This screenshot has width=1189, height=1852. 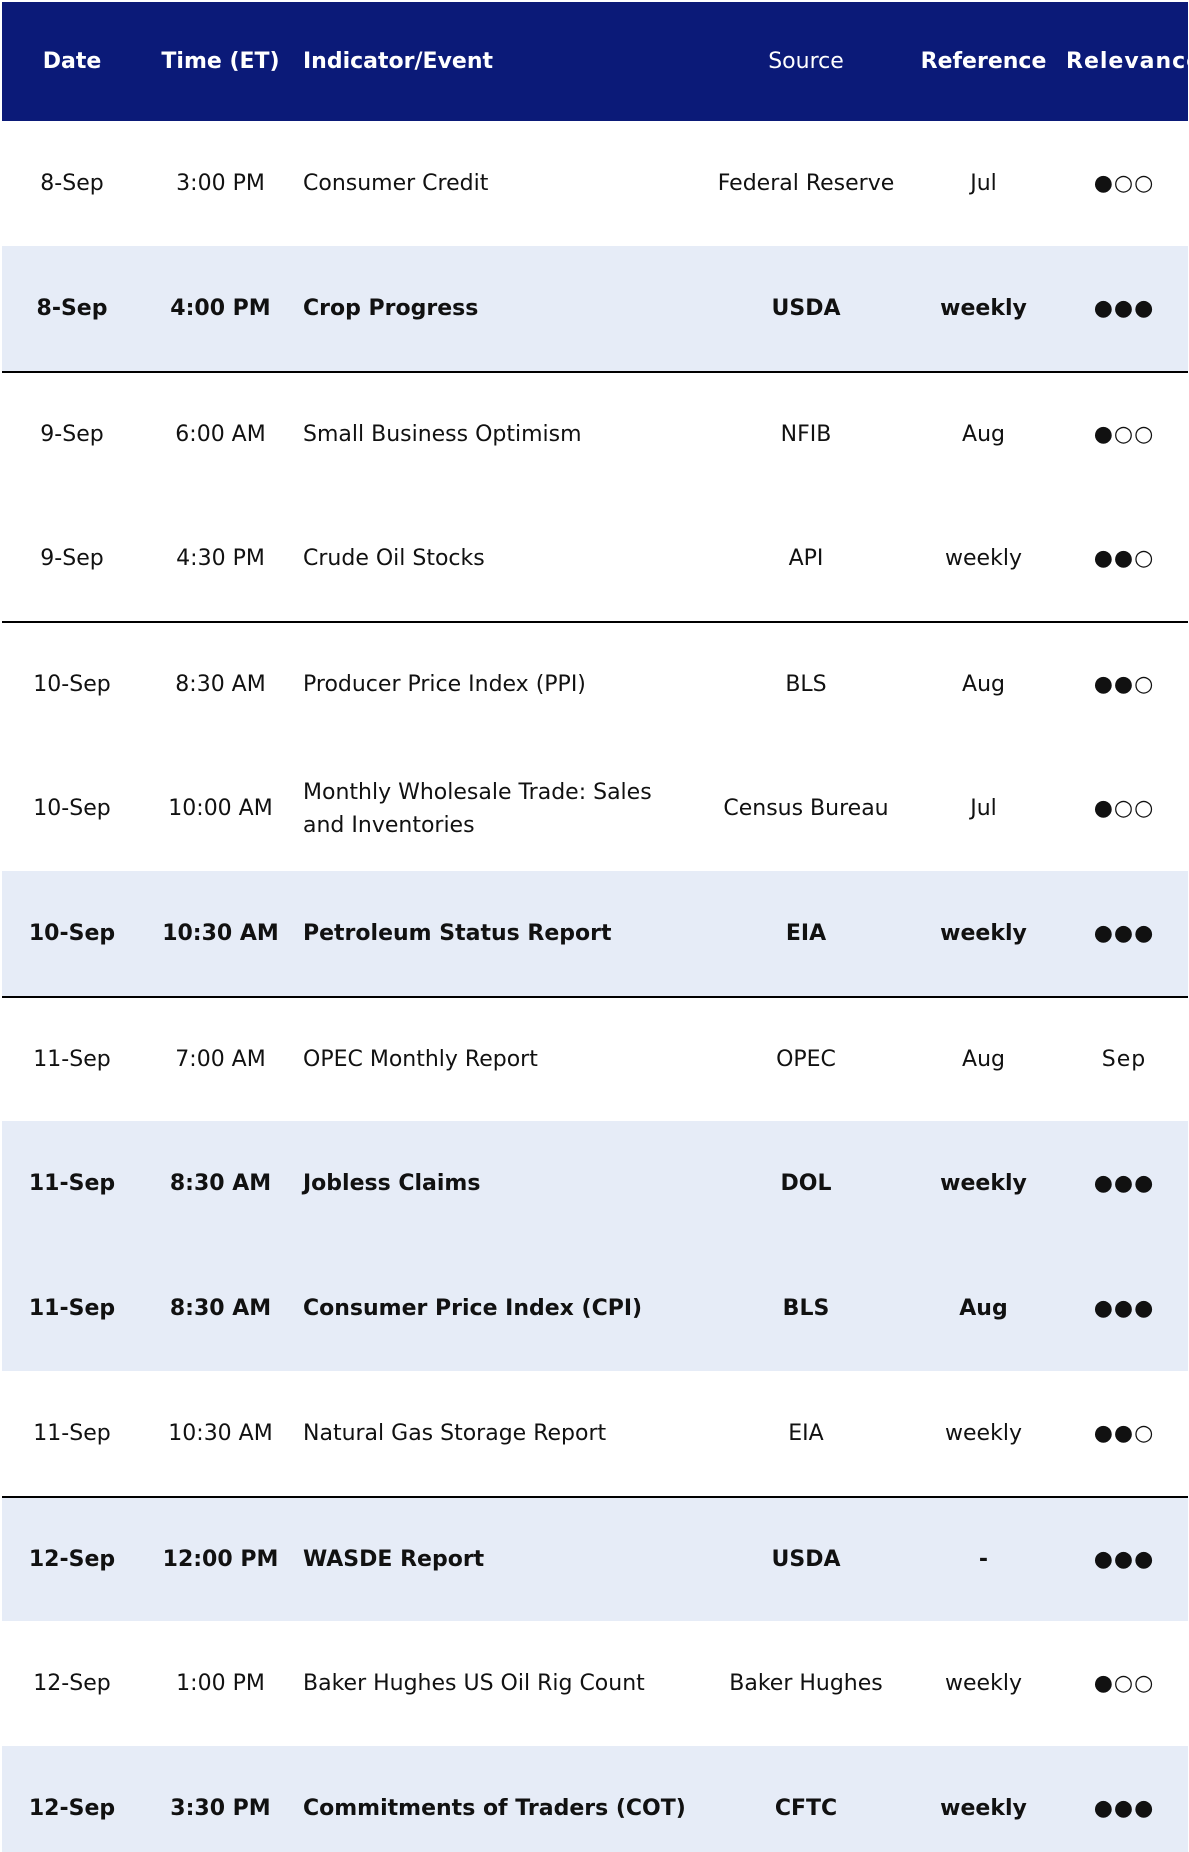 What do you see at coordinates (398, 61) in the screenshot?
I see `header-indicator: Indicator/Event` at bounding box center [398, 61].